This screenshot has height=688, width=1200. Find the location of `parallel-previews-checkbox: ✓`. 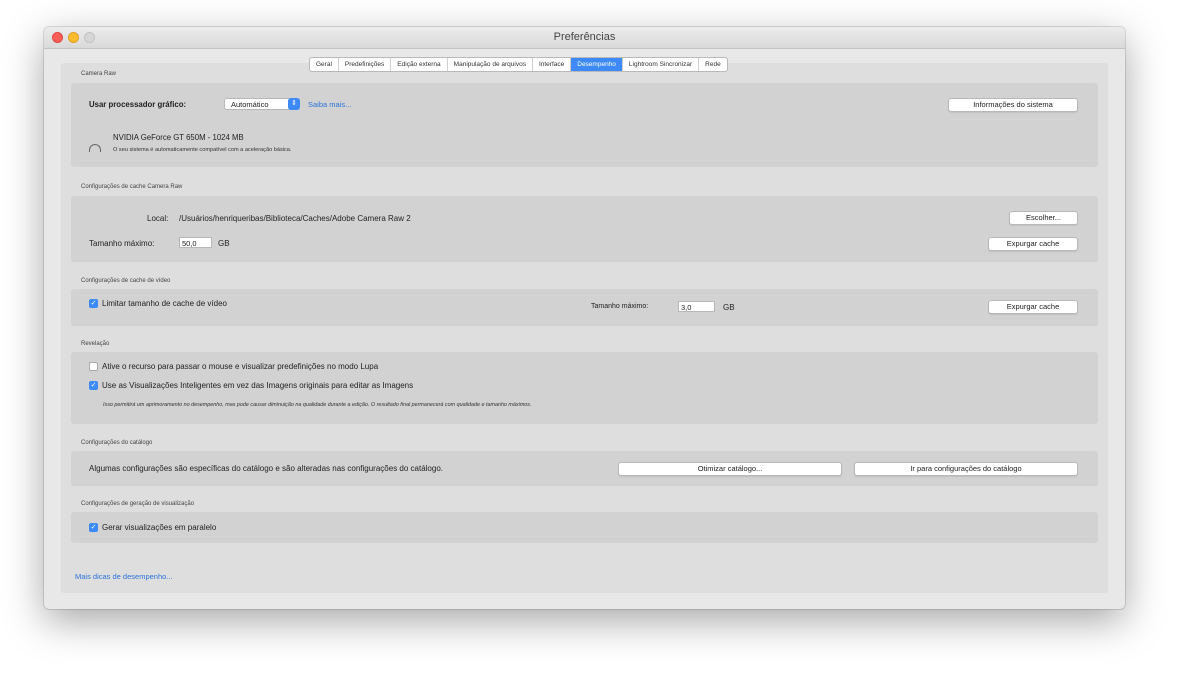

parallel-previews-checkbox: ✓ is located at coordinates (93, 527).